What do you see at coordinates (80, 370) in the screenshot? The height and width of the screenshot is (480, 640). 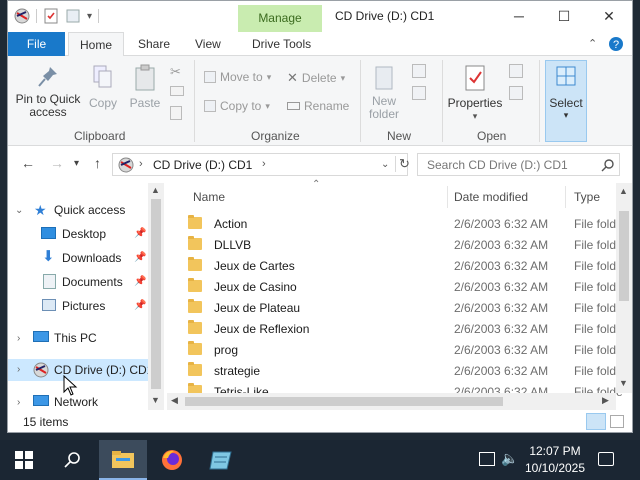 I see `nav-item-cd-drive: › CD Drive (D:) CD1` at bounding box center [80, 370].